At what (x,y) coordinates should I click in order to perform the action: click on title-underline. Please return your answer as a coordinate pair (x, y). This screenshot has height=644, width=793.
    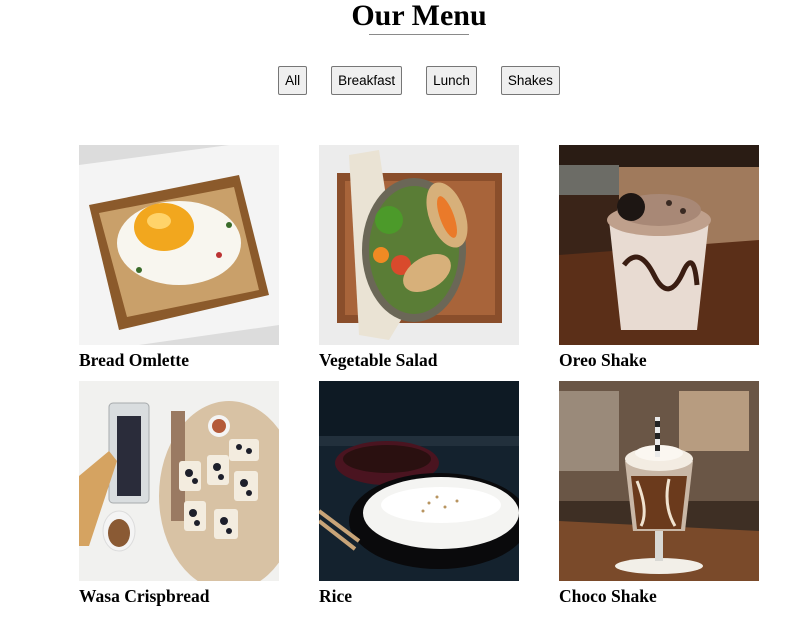
    Looking at the image, I should click on (419, 34).